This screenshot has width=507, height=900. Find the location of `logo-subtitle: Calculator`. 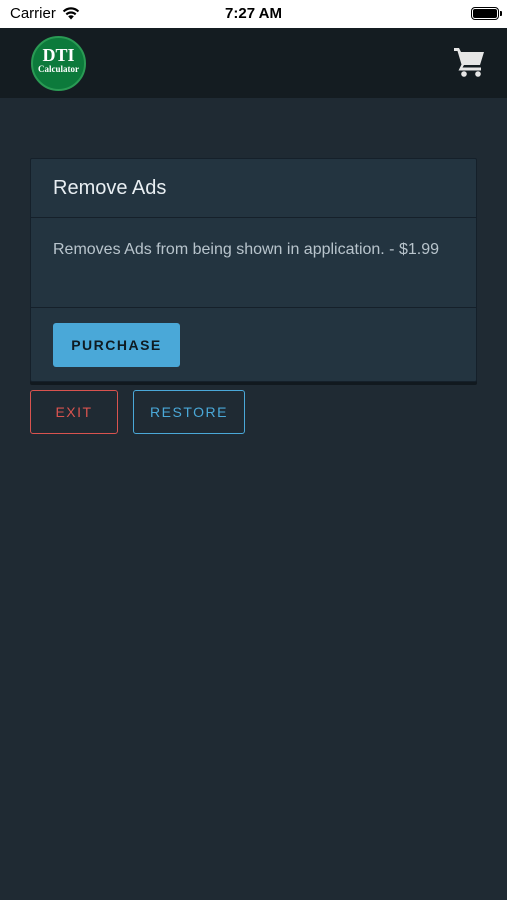

logo-subtitle: Calculator is located at coordinates (58, 69).